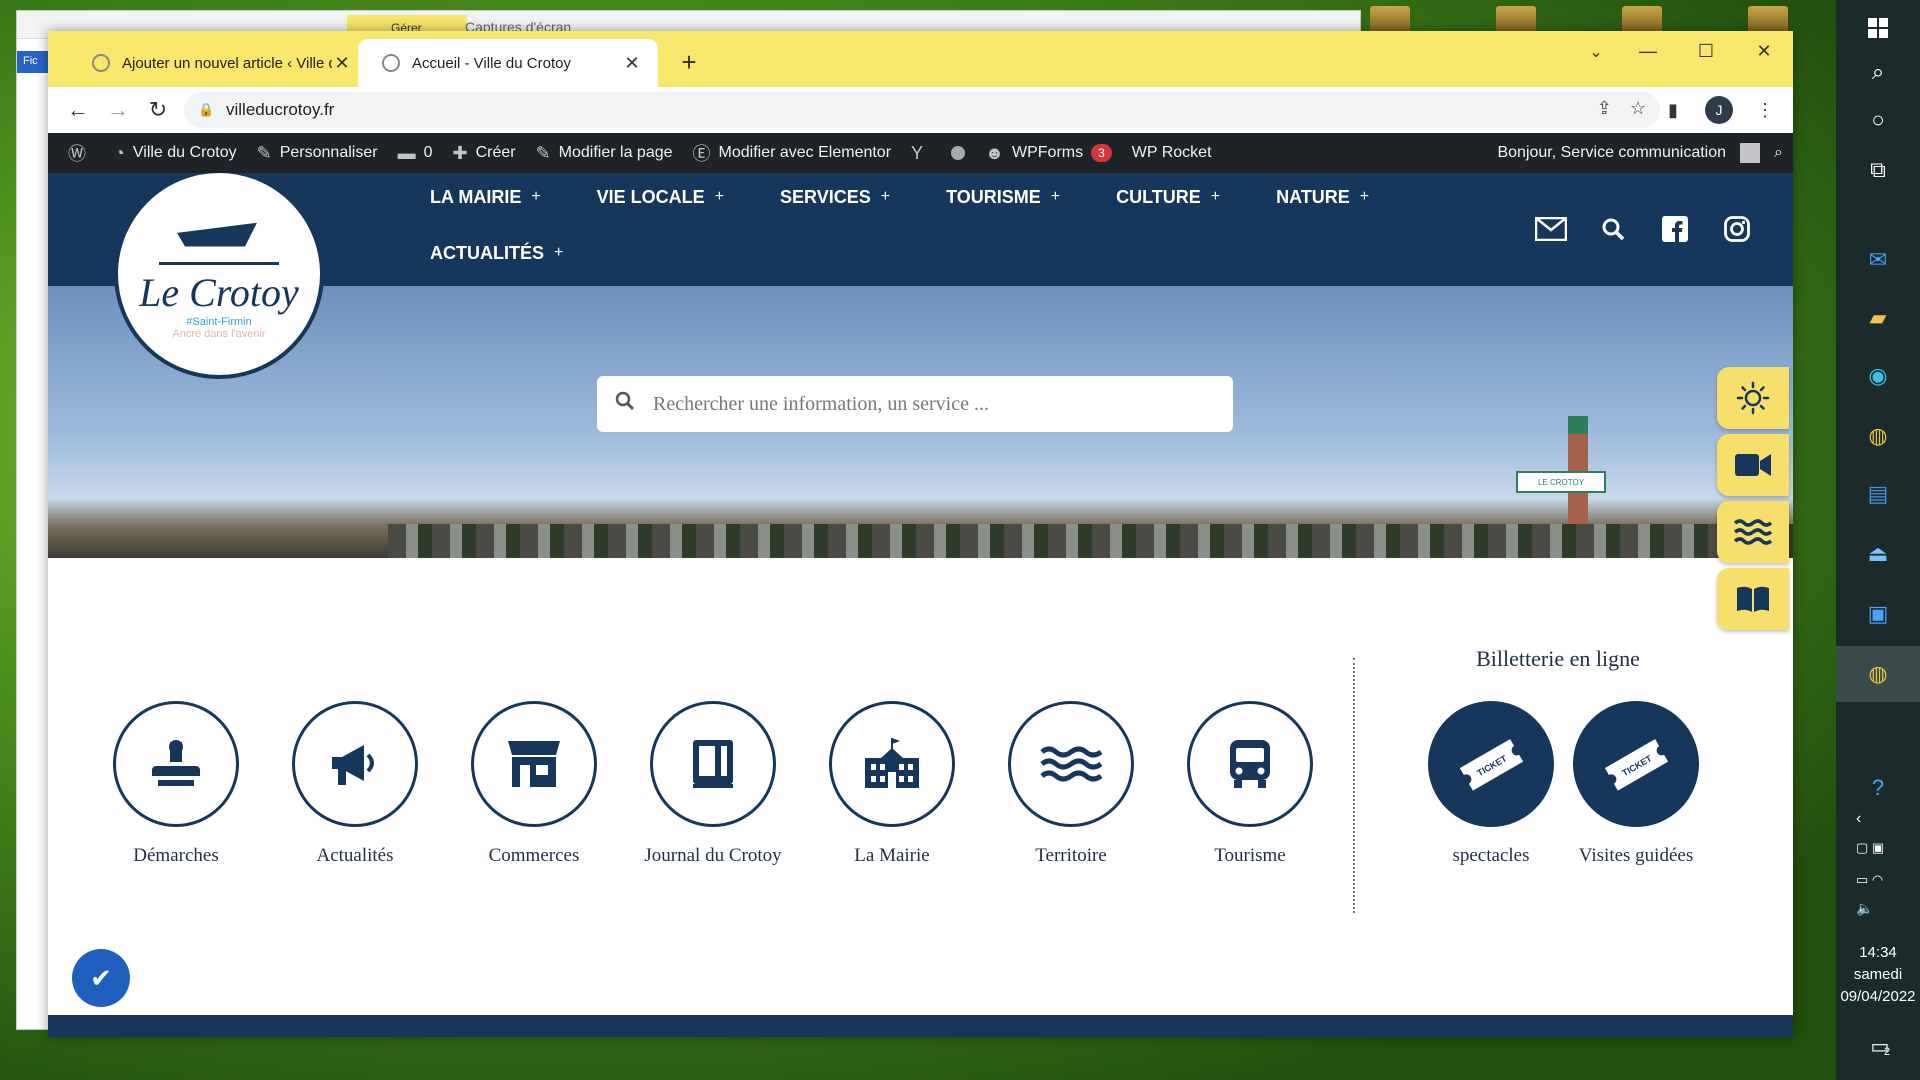 The height and width of the screenshot is (1080, 1920). I want to click on forward-button: →, so click(118, 110).